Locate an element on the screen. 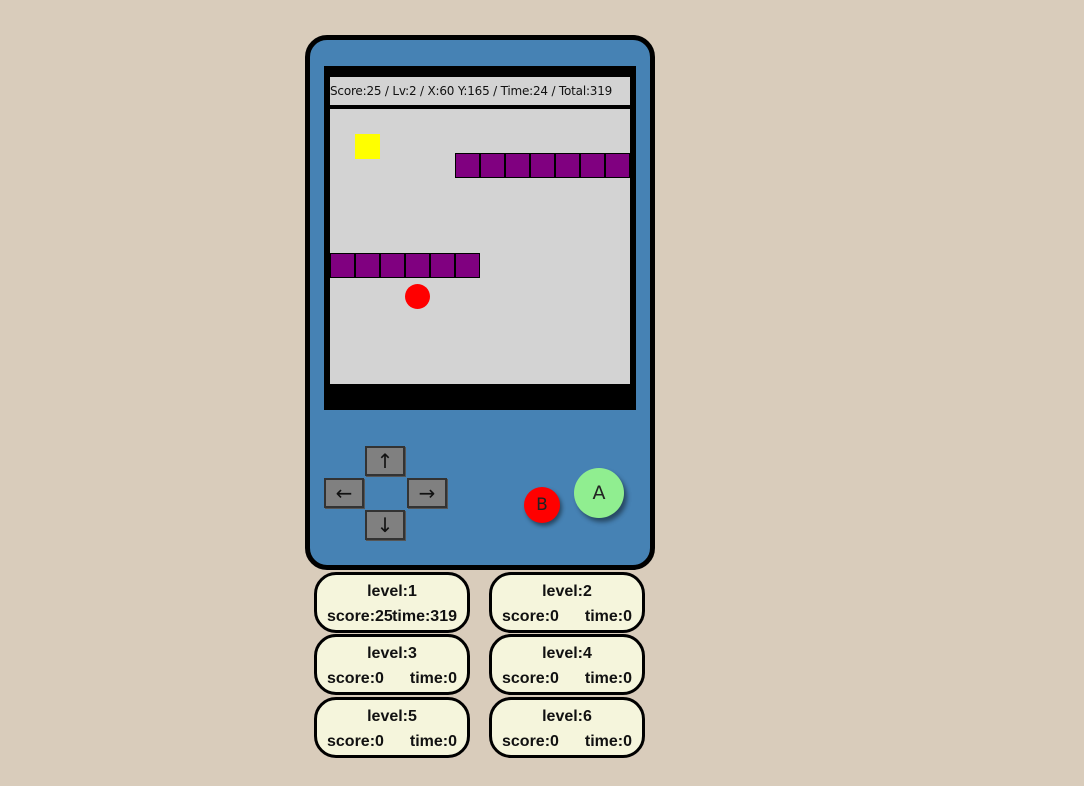  b-button: B is located at coordinates (542, 505).